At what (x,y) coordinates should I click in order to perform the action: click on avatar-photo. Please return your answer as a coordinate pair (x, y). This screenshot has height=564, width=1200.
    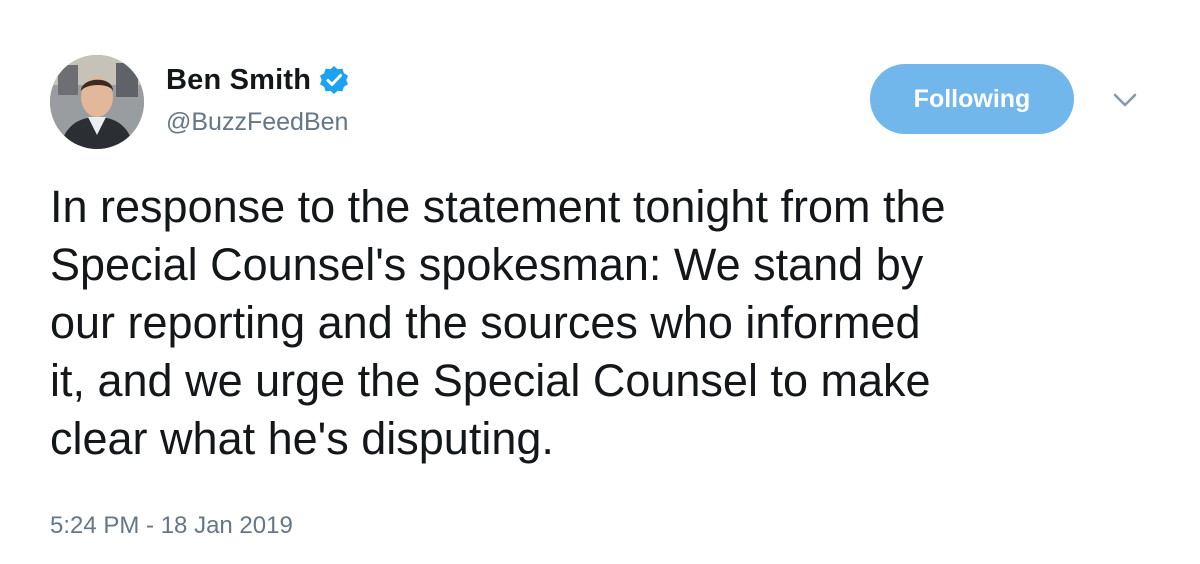
    Looking at the image, I should click on (97, 102).